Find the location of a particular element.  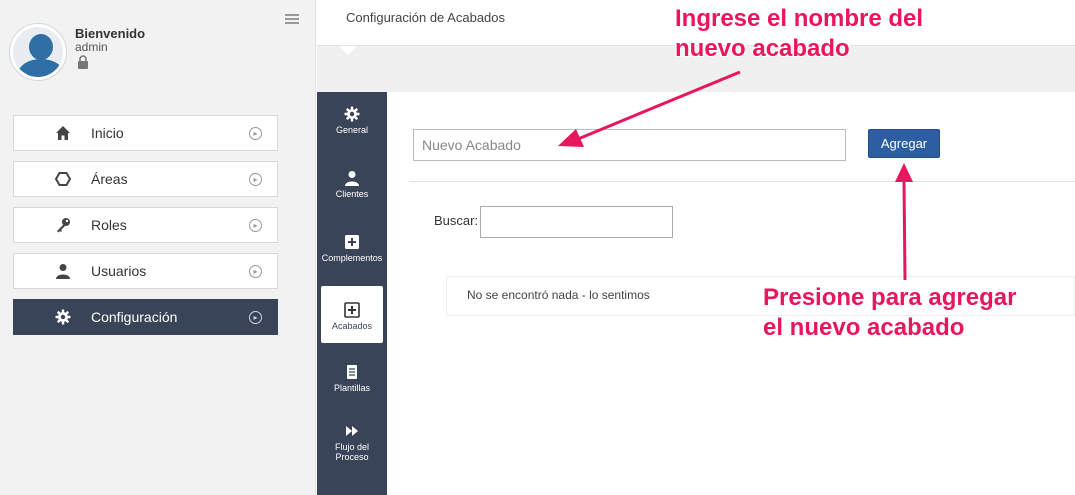

tab-label: Complementos is located at coordinates (352, 258).